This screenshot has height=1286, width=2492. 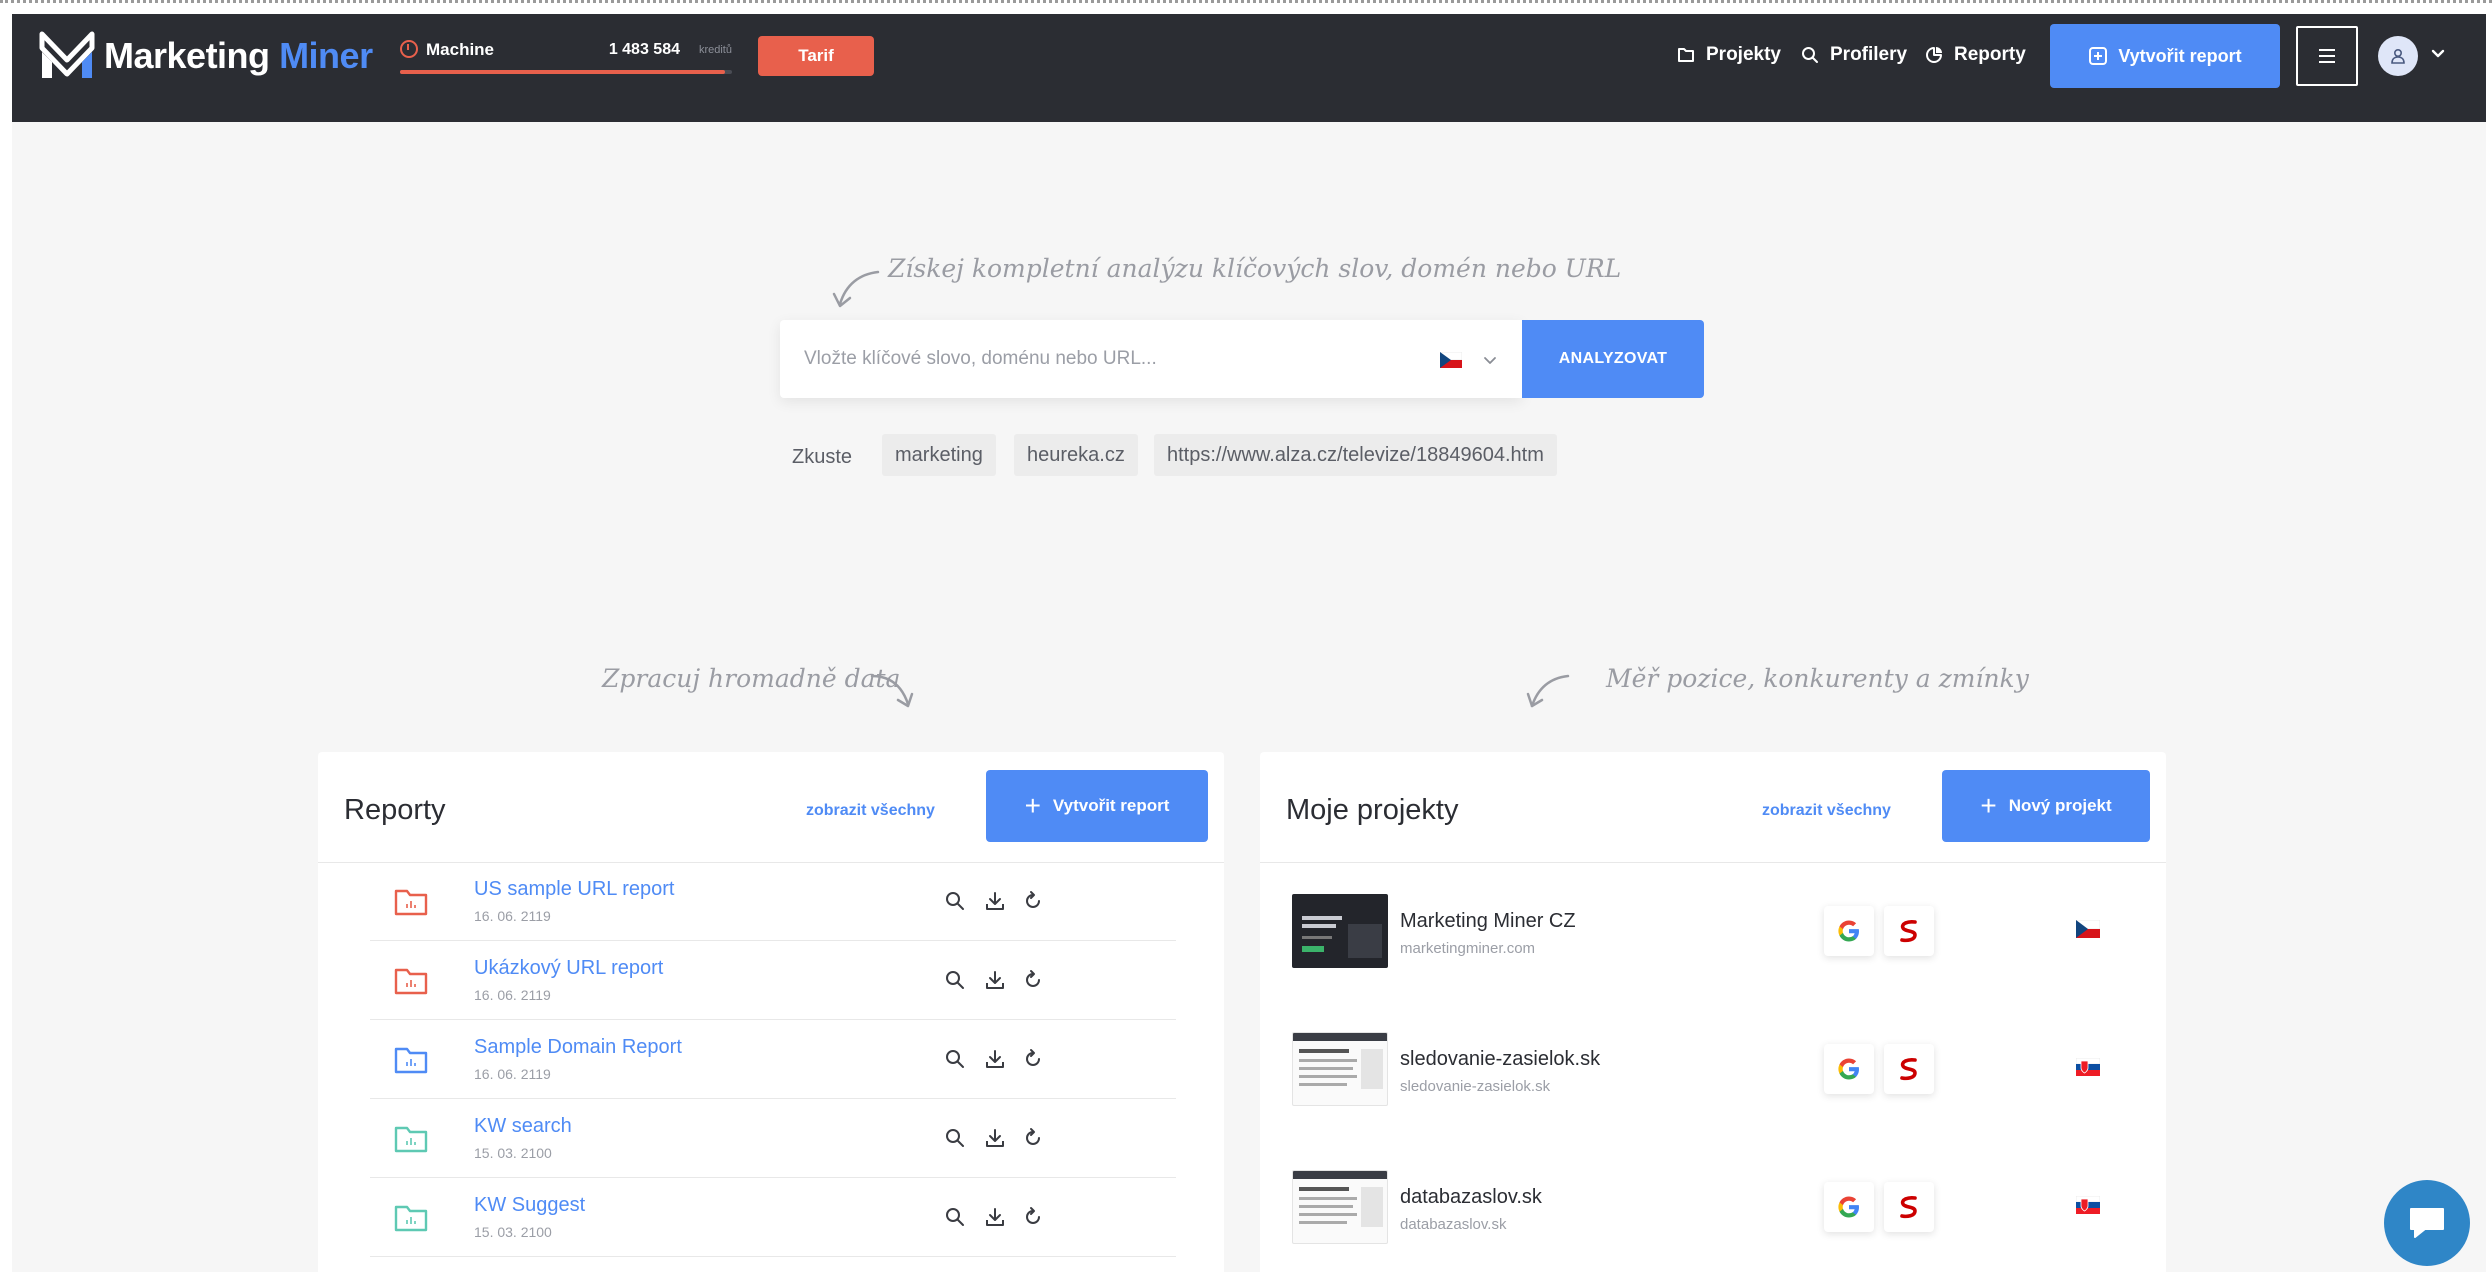 What do you see at coordinates (2180, 55) in the screenshot?
I see `create-report-label: Vytvořit report` at bounding box center [2180, 55].